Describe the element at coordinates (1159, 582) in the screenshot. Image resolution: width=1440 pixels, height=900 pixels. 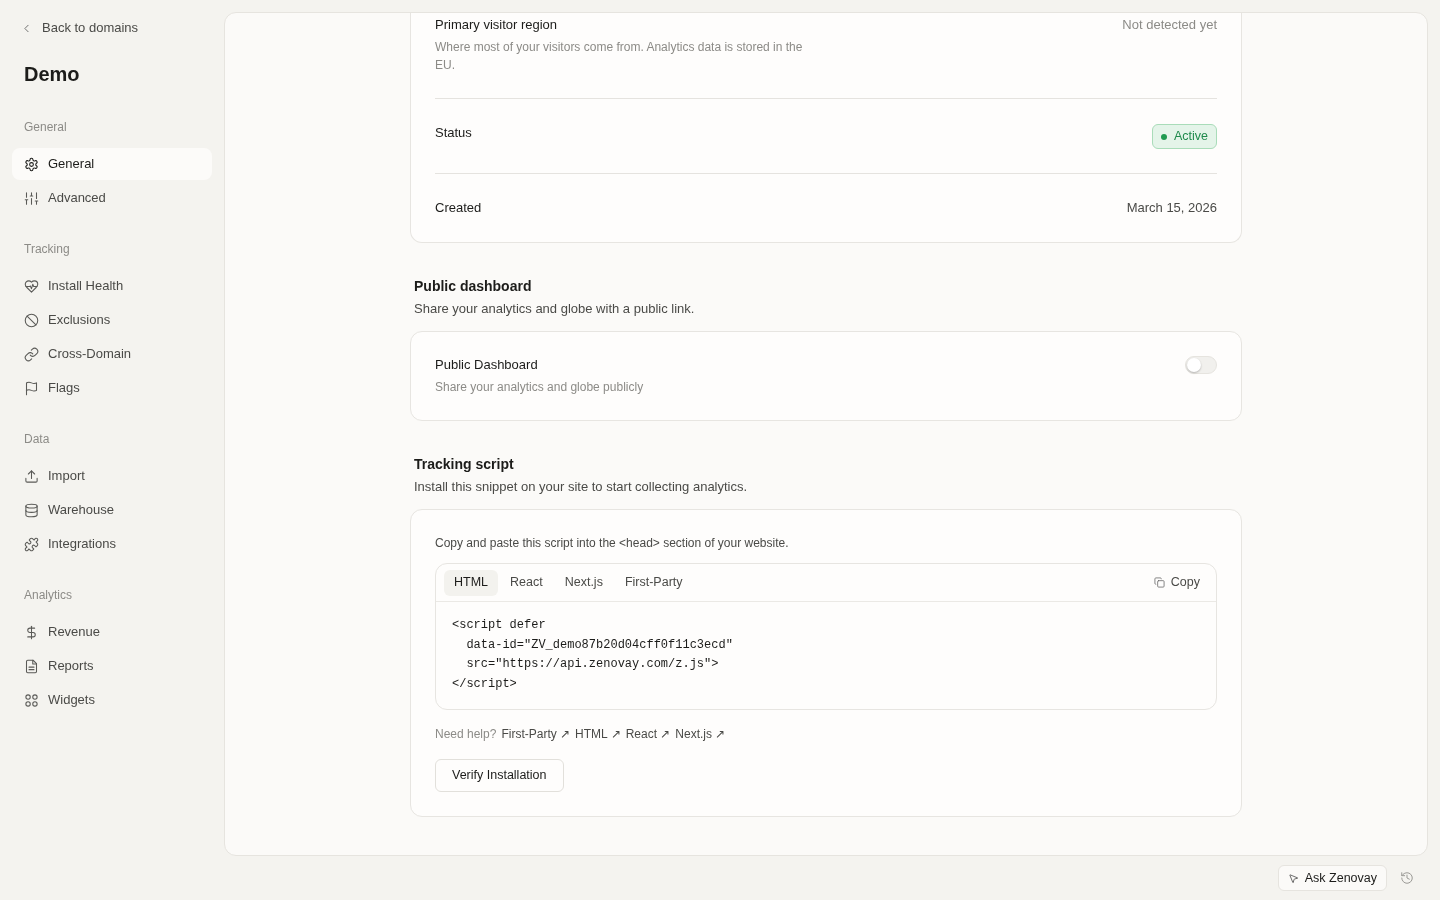
I see `copy-icon` at that location.